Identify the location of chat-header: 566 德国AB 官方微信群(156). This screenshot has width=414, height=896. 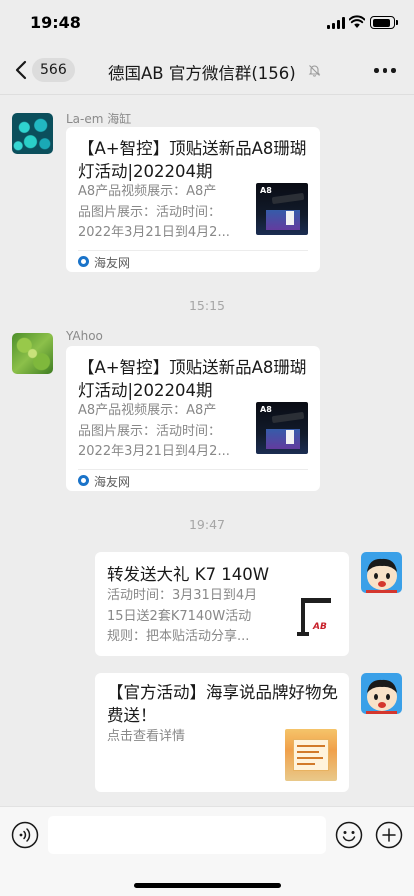
(207, 70).